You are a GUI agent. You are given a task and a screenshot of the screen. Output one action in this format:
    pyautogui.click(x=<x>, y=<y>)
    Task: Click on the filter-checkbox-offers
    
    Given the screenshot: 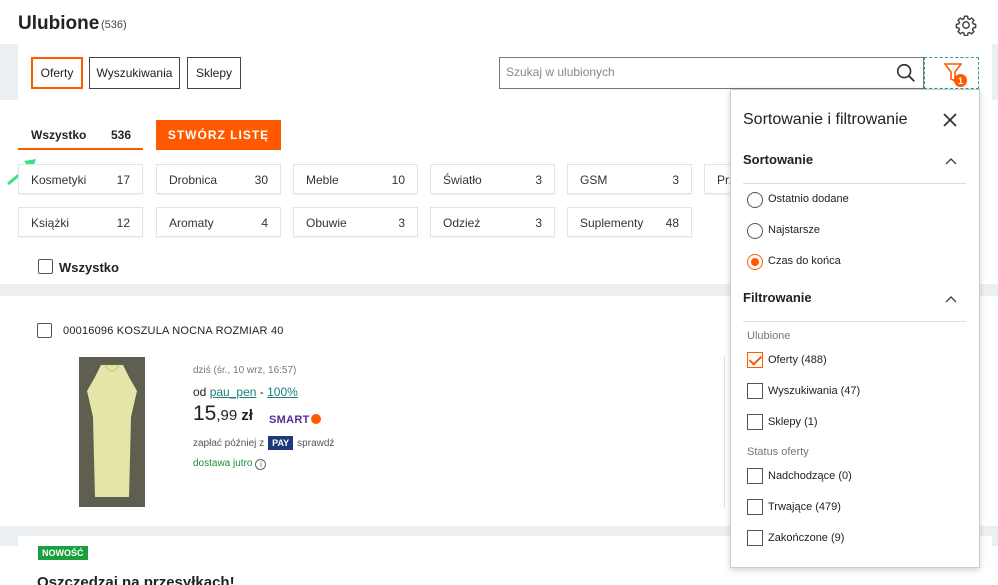 What is the action you would take?
    pyautogui.click(x=755, y=360)
    